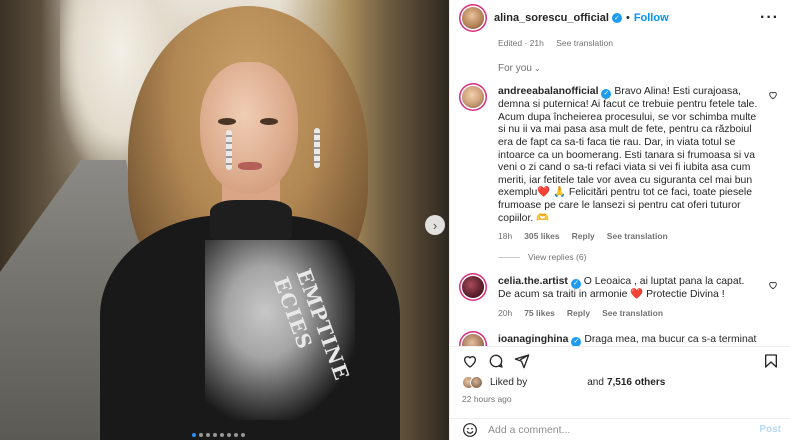 The image size is (790, 440). I want to click on caption-edited: Edited · 21h, so click(521, 43).